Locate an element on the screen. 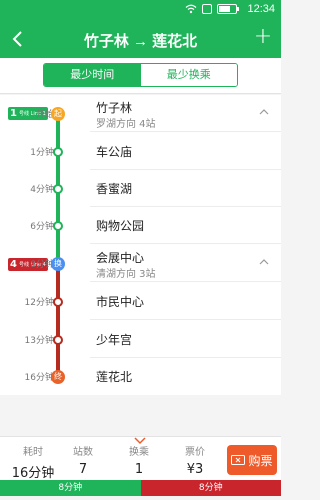  status-time: 12:34 is located at coordinates (261, 9).